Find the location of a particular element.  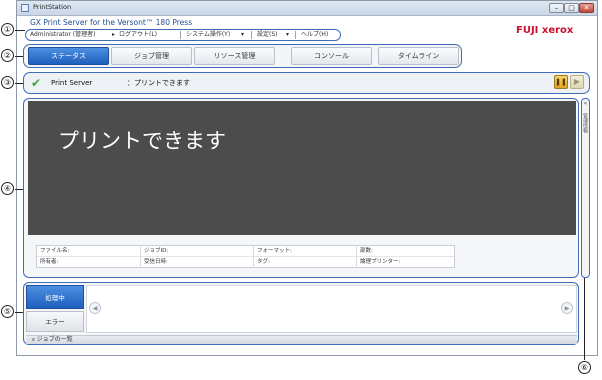

job-list-area is located at coordinates (331, 309).